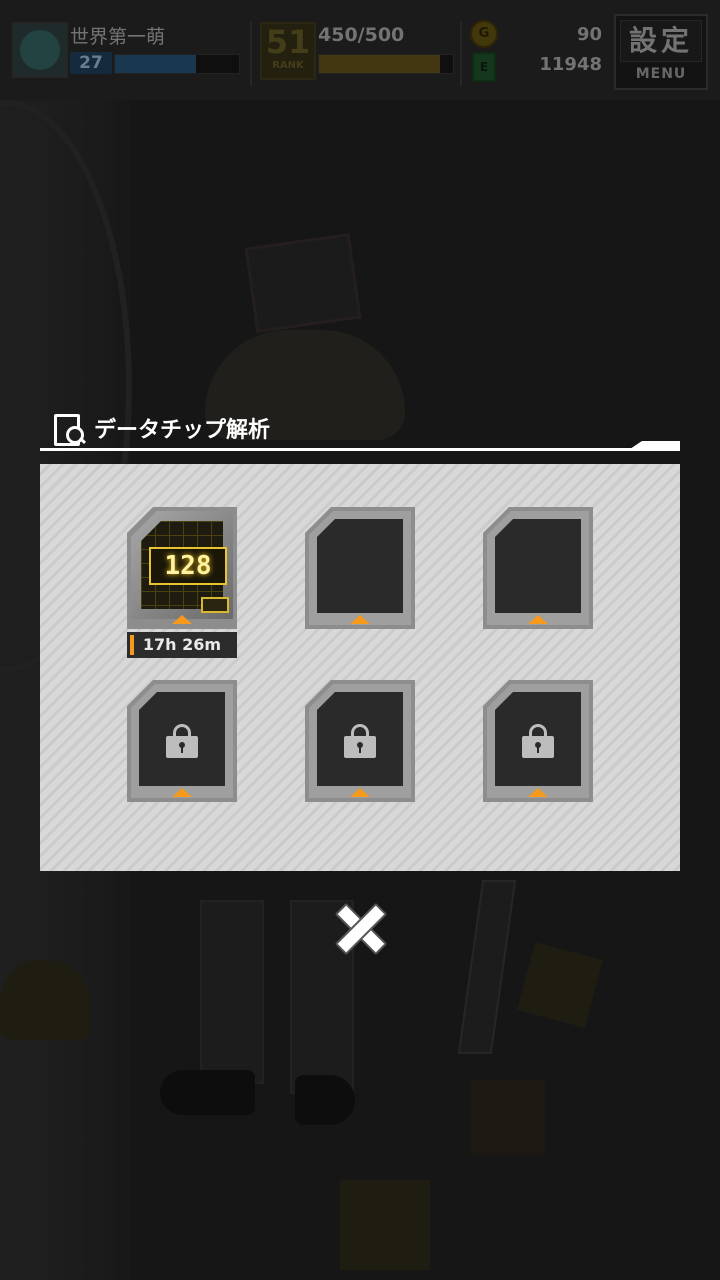 This screenshot has height=1280, width=720. What do you see at coordinates (361, 929) in the screenshot?
I see `close-button` at bounding box center [361, 929].